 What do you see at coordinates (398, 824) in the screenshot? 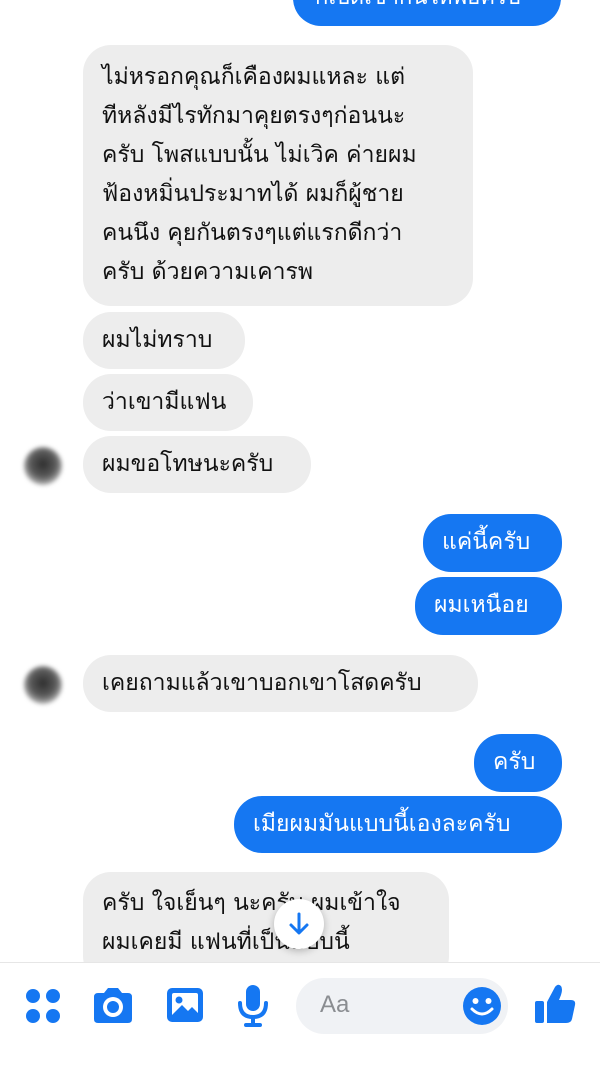
I see `outgoing-message: เมียผมมันแบบนี้เองละครับ` at bounding box center [398, 824].